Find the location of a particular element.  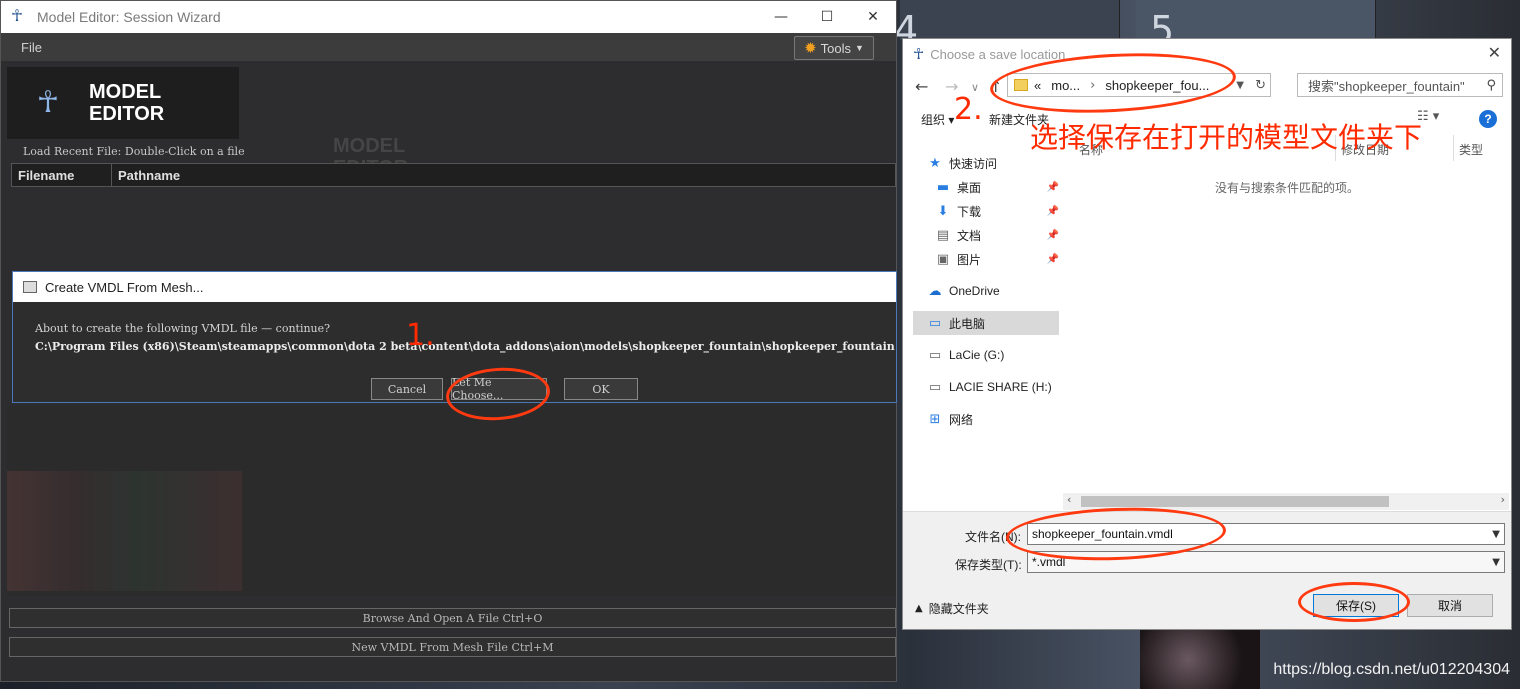

network-icon: ⊞ is located at coordinates (935, 419).